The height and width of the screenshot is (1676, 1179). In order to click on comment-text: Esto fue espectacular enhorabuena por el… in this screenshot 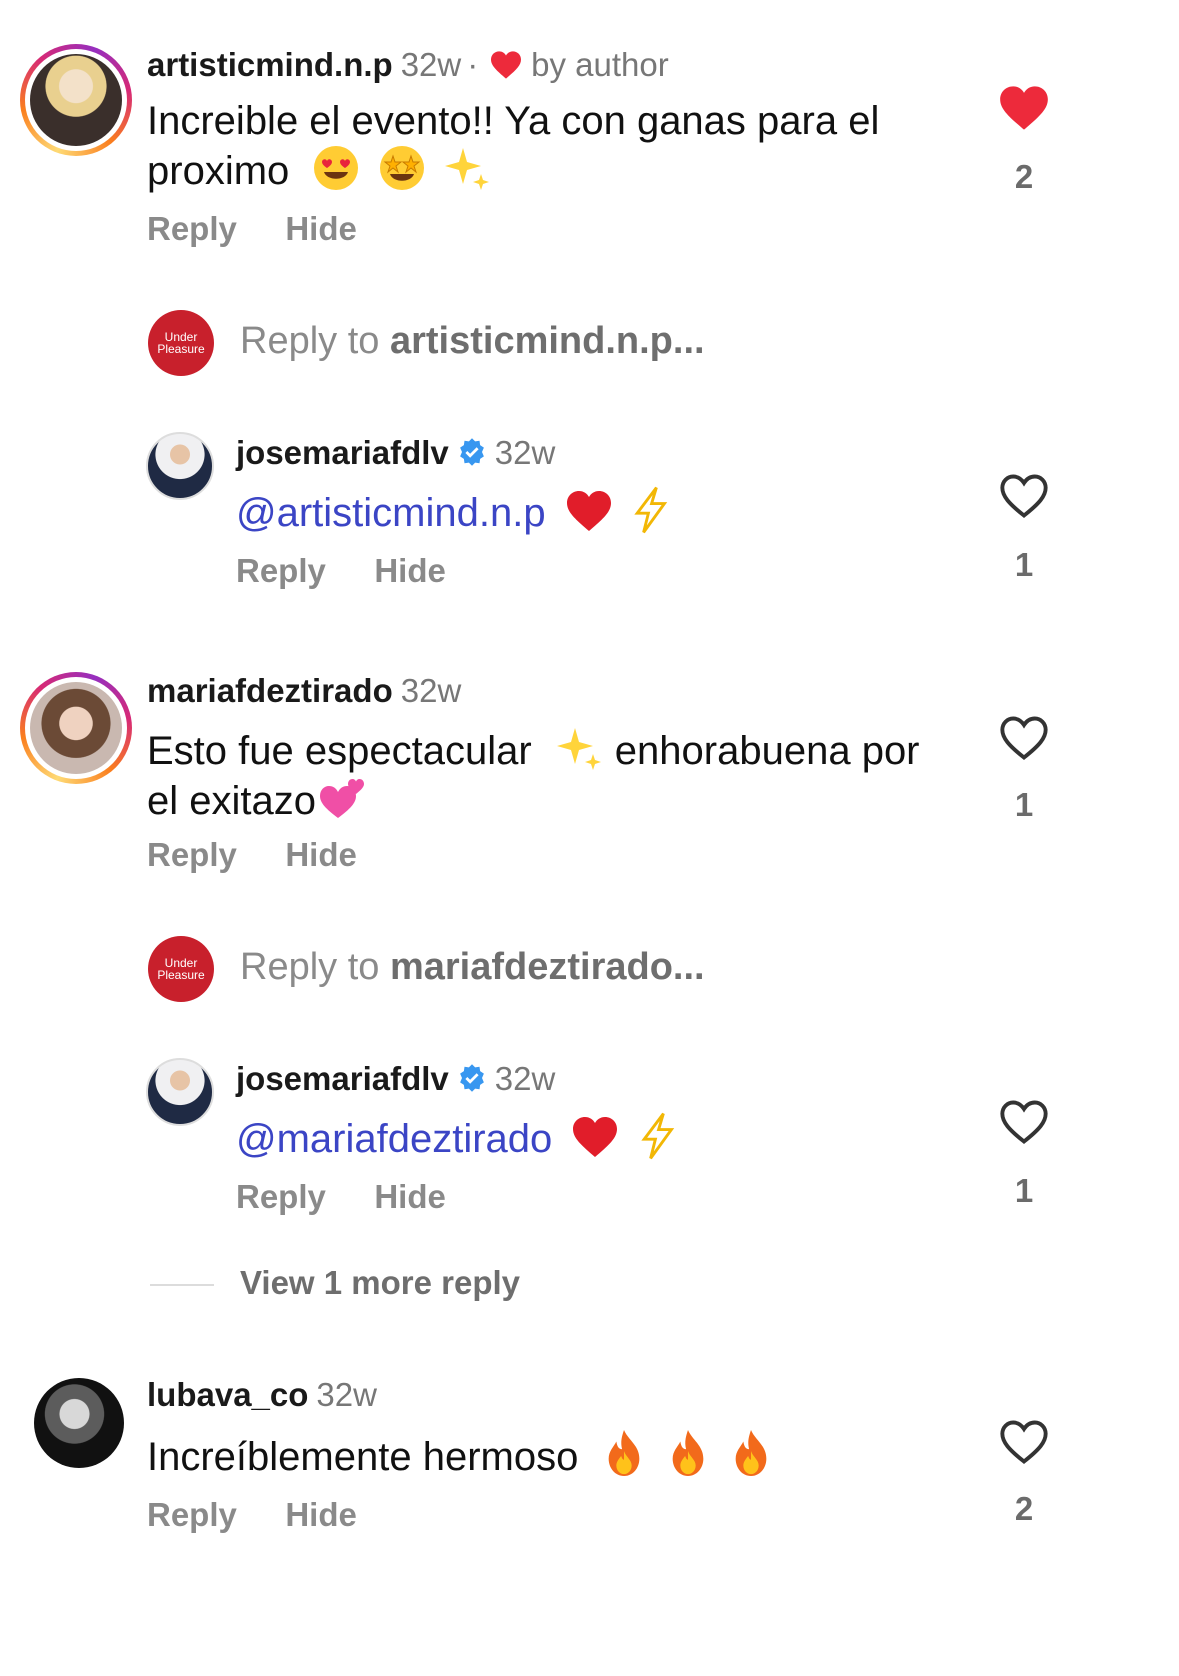, I will do `click(557, 774)`.